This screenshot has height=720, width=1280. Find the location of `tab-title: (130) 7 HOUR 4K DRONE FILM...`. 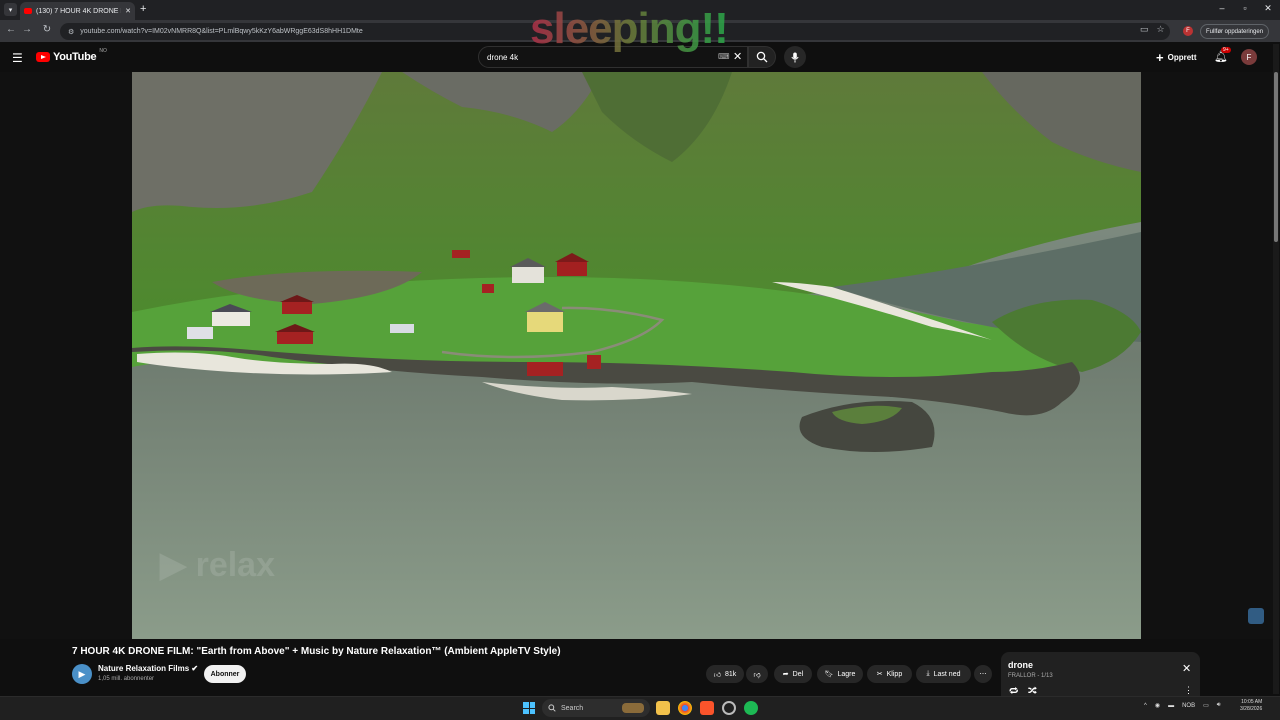

tab-title: (130) 7 HOUR 4K DRONE FILM... is located at coordinates (78, 11).